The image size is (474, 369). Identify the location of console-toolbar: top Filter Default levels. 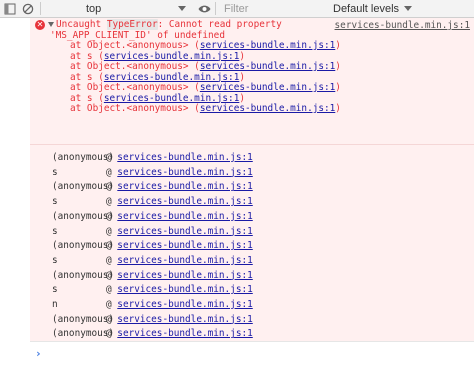
(237, 9).